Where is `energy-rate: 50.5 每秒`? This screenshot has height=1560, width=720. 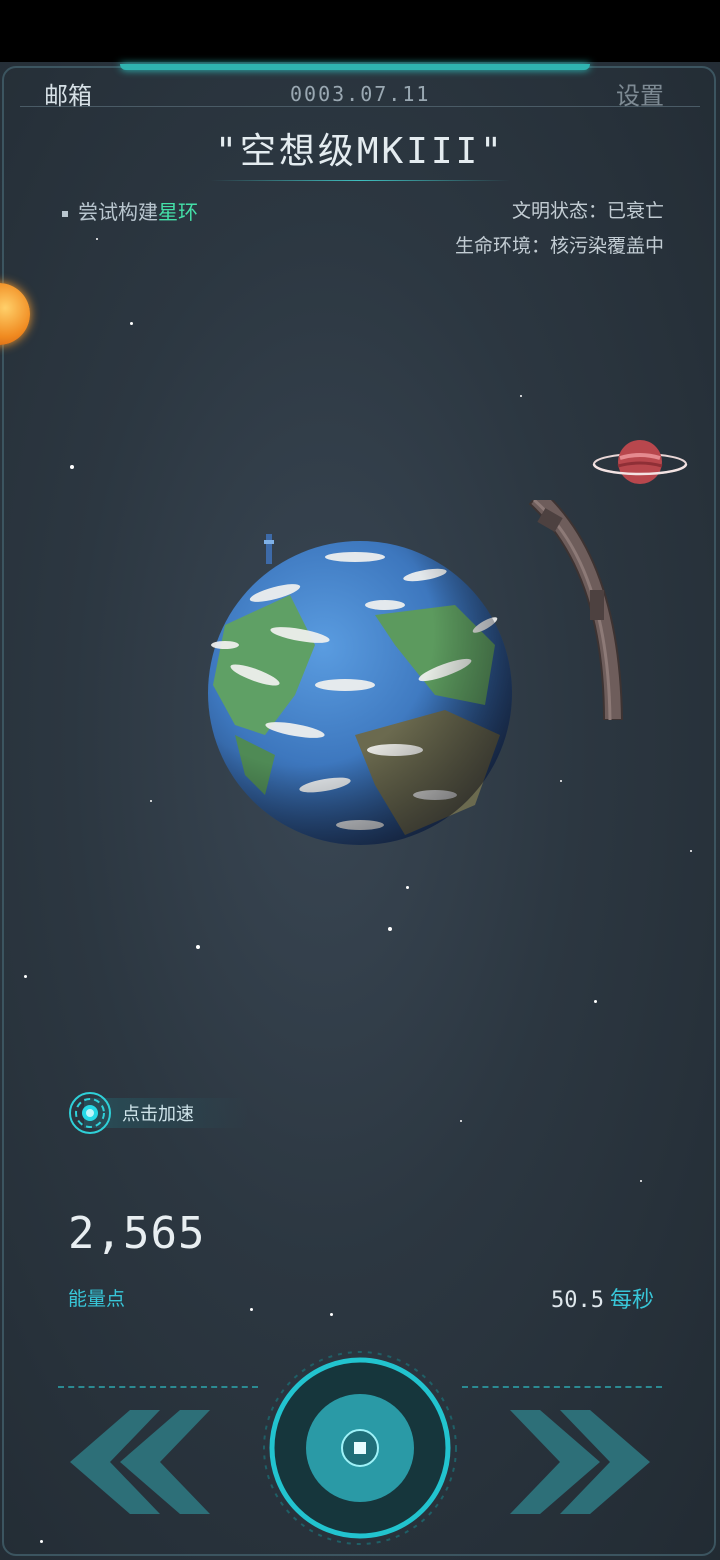 energy-rate: 50.5 每秒 is located at coordinates (602, 1298).